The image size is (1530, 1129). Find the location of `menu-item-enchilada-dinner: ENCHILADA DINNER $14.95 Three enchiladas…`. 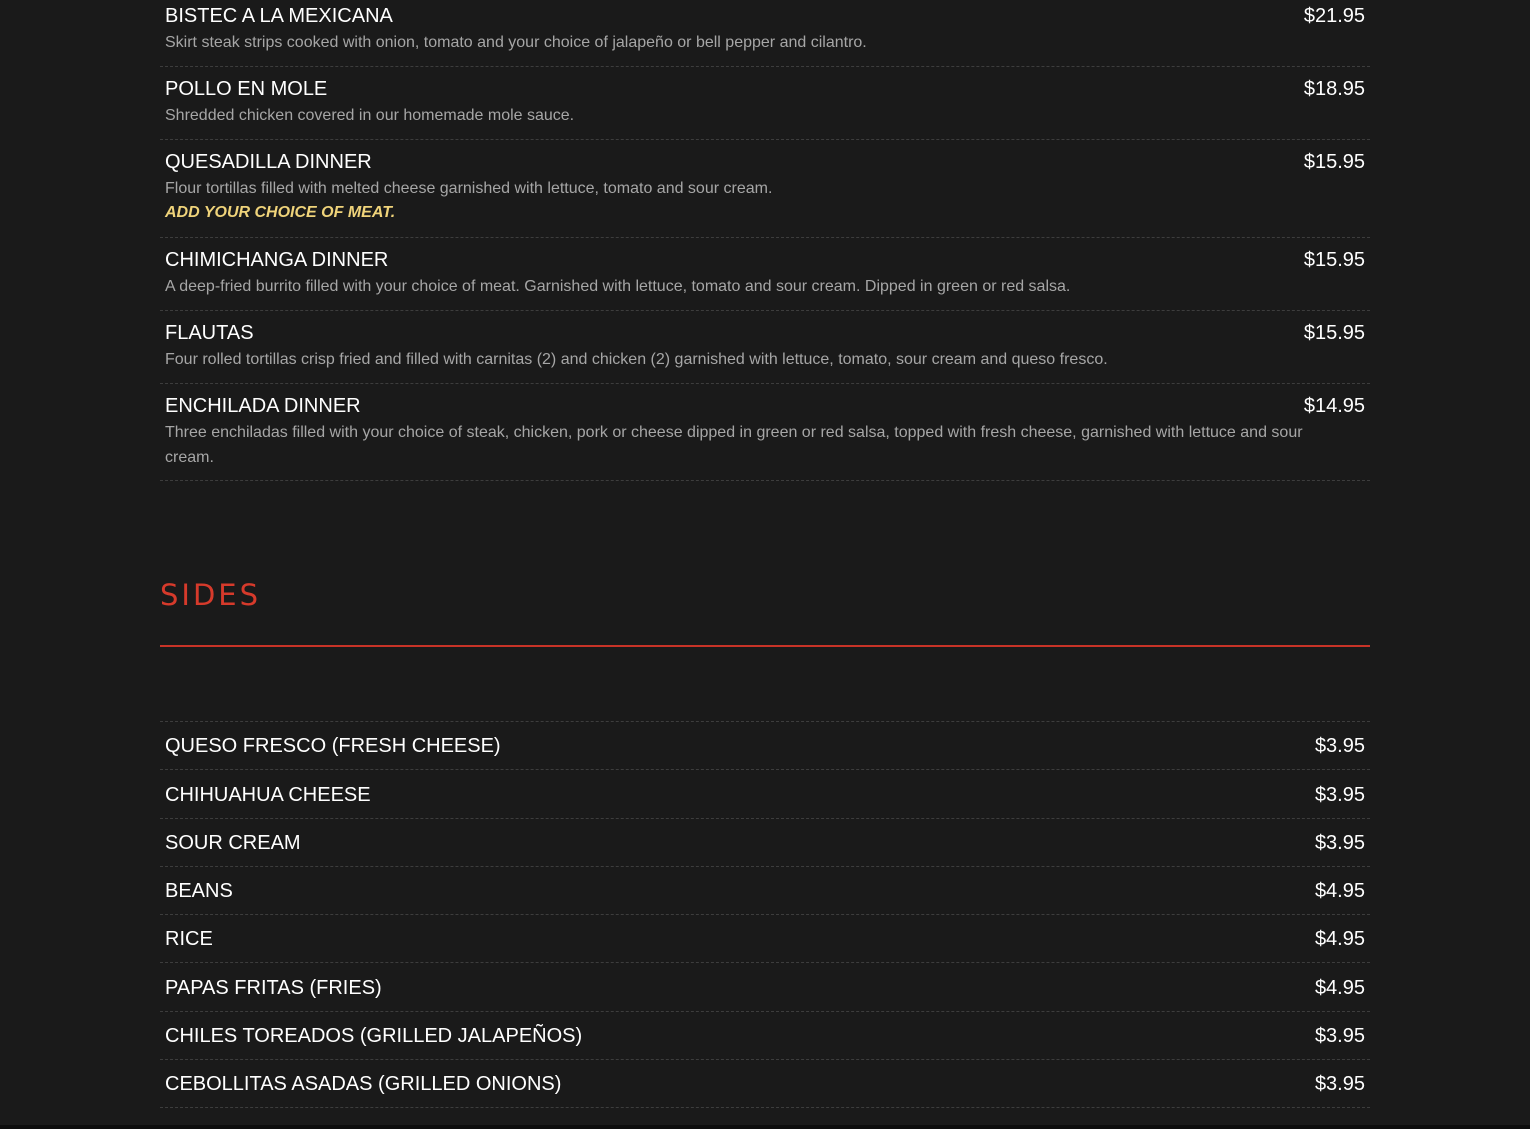

menu-item-enchilada-dinner: ENCHILADA DINNER $14.95 Three enchiladas… is located at coordinates (765, 432).